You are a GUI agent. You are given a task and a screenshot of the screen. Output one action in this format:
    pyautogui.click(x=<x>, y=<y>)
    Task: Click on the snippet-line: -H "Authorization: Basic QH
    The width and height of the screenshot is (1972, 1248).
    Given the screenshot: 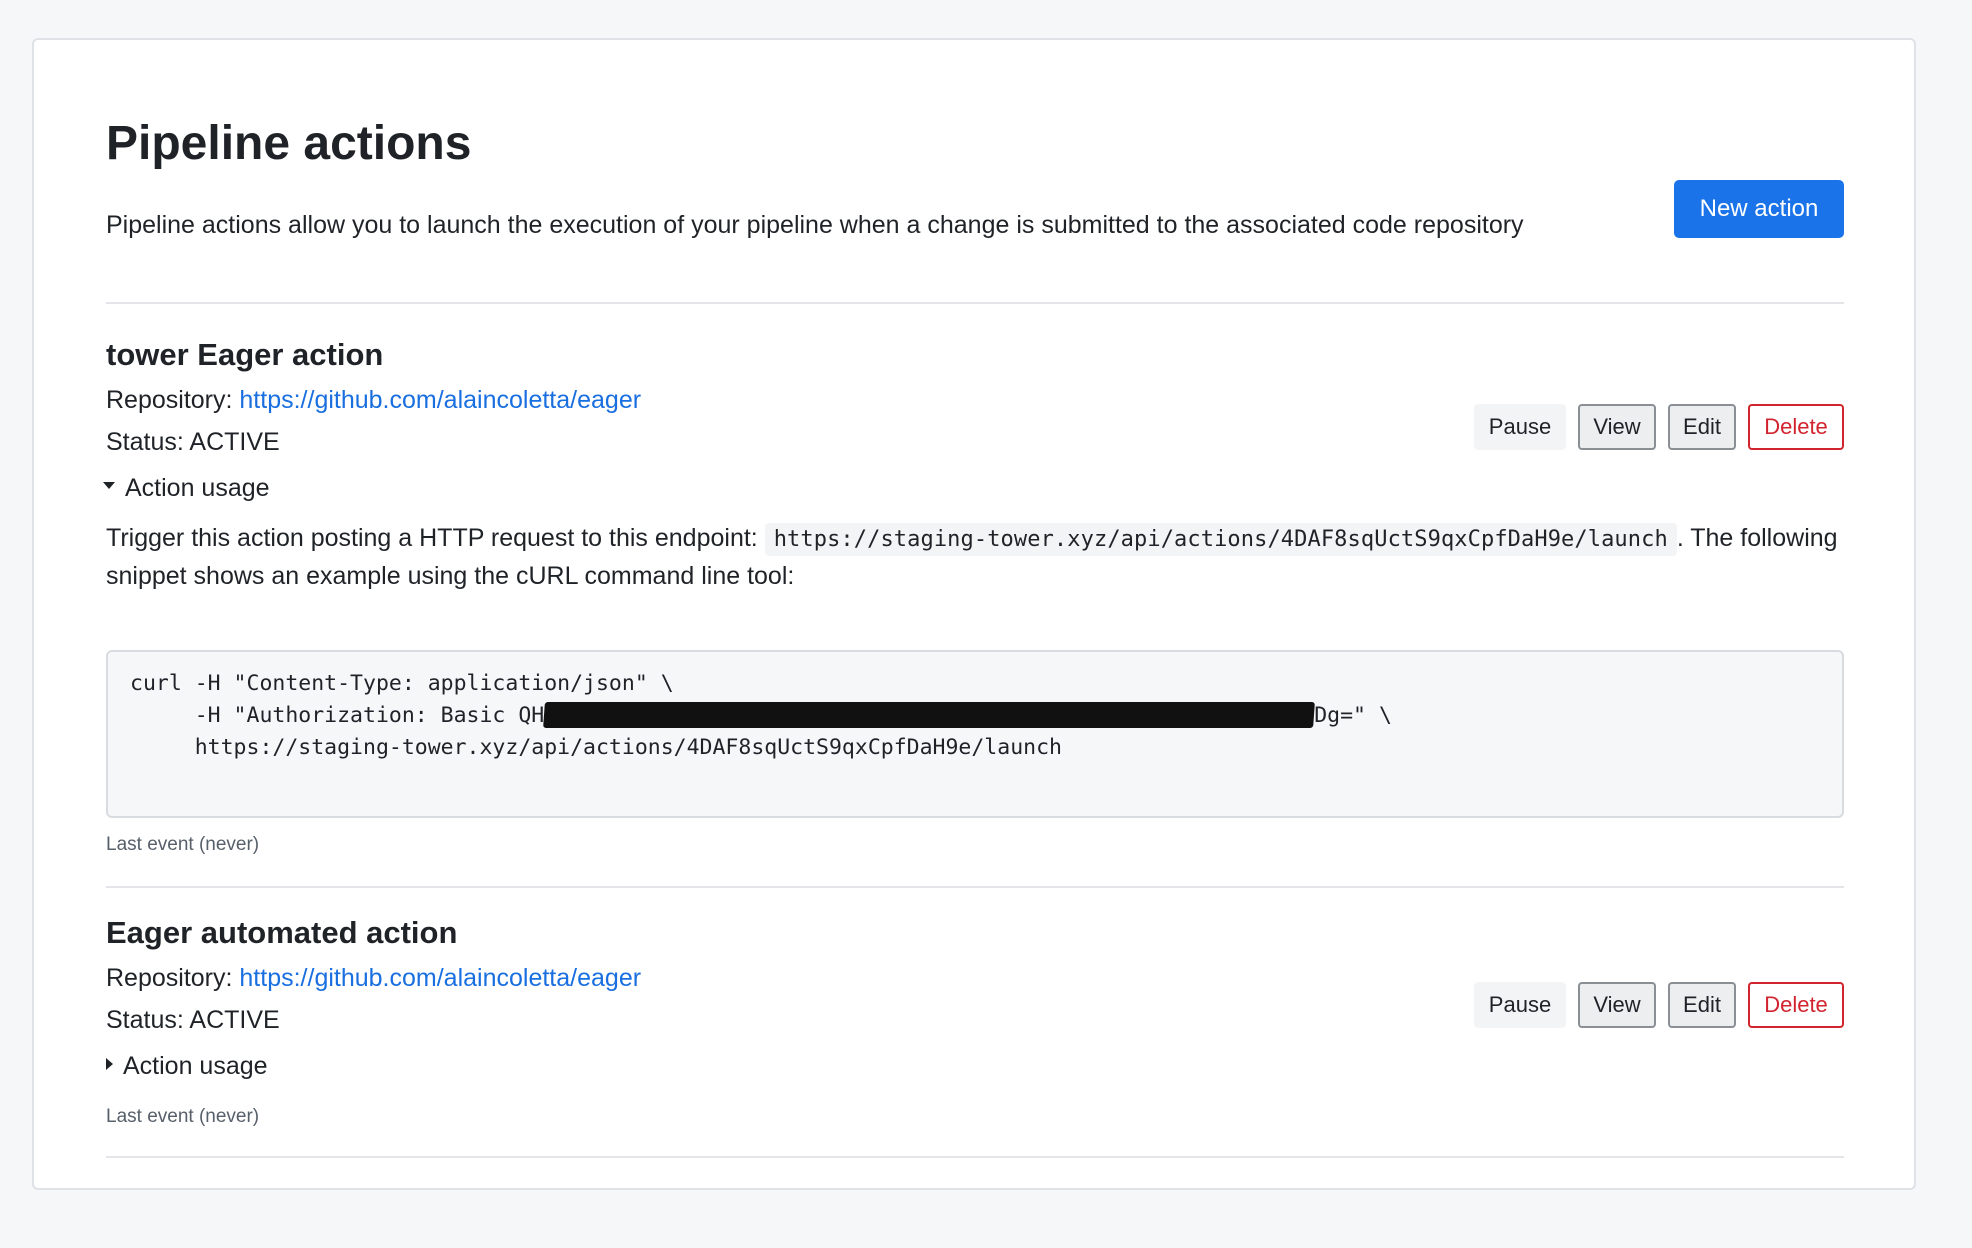 What is the action you would take?
    pyautogui.click(x=337, y=715)
    